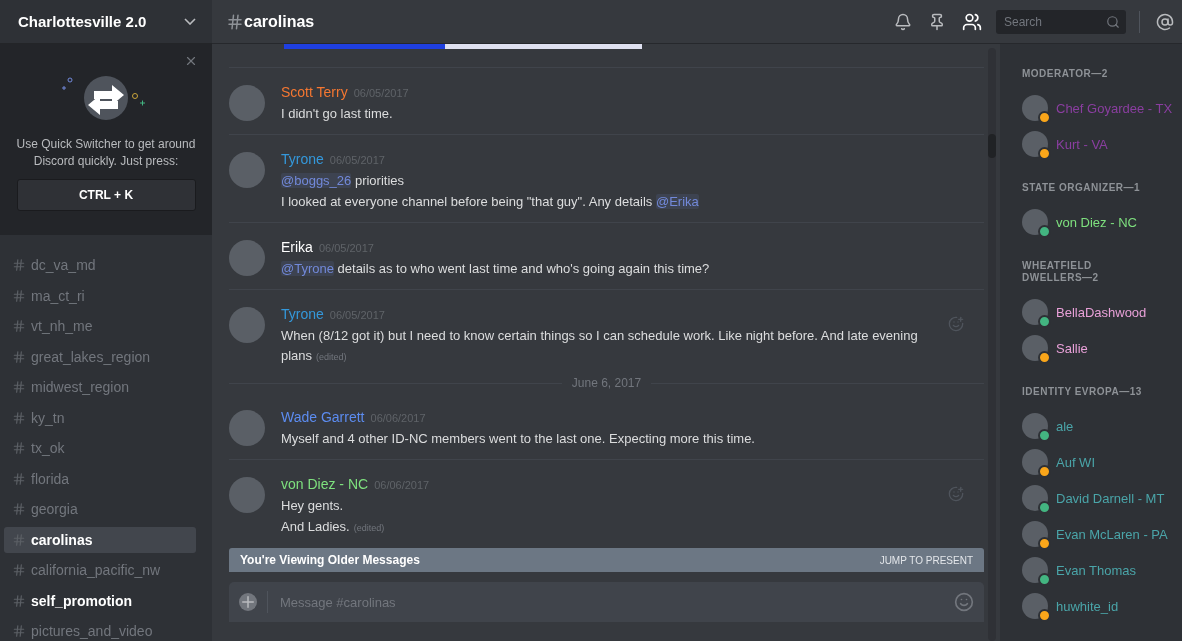 This screenshot has height=641, width=1182. Describe the element at coordinates (1114, 108) in the screenshot. I see `member-name: Chef Goyardee - TX` at that location.